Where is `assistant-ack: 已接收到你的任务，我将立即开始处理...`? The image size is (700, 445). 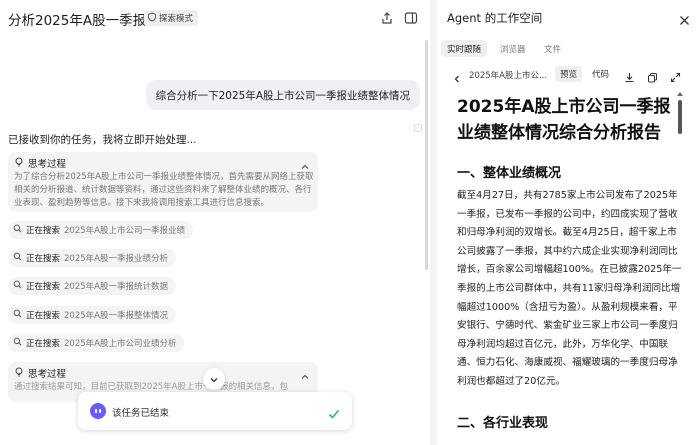 assistant-ack: 已接收到你的任务，我将立即开始处理... is located at coordinates (102, 140).